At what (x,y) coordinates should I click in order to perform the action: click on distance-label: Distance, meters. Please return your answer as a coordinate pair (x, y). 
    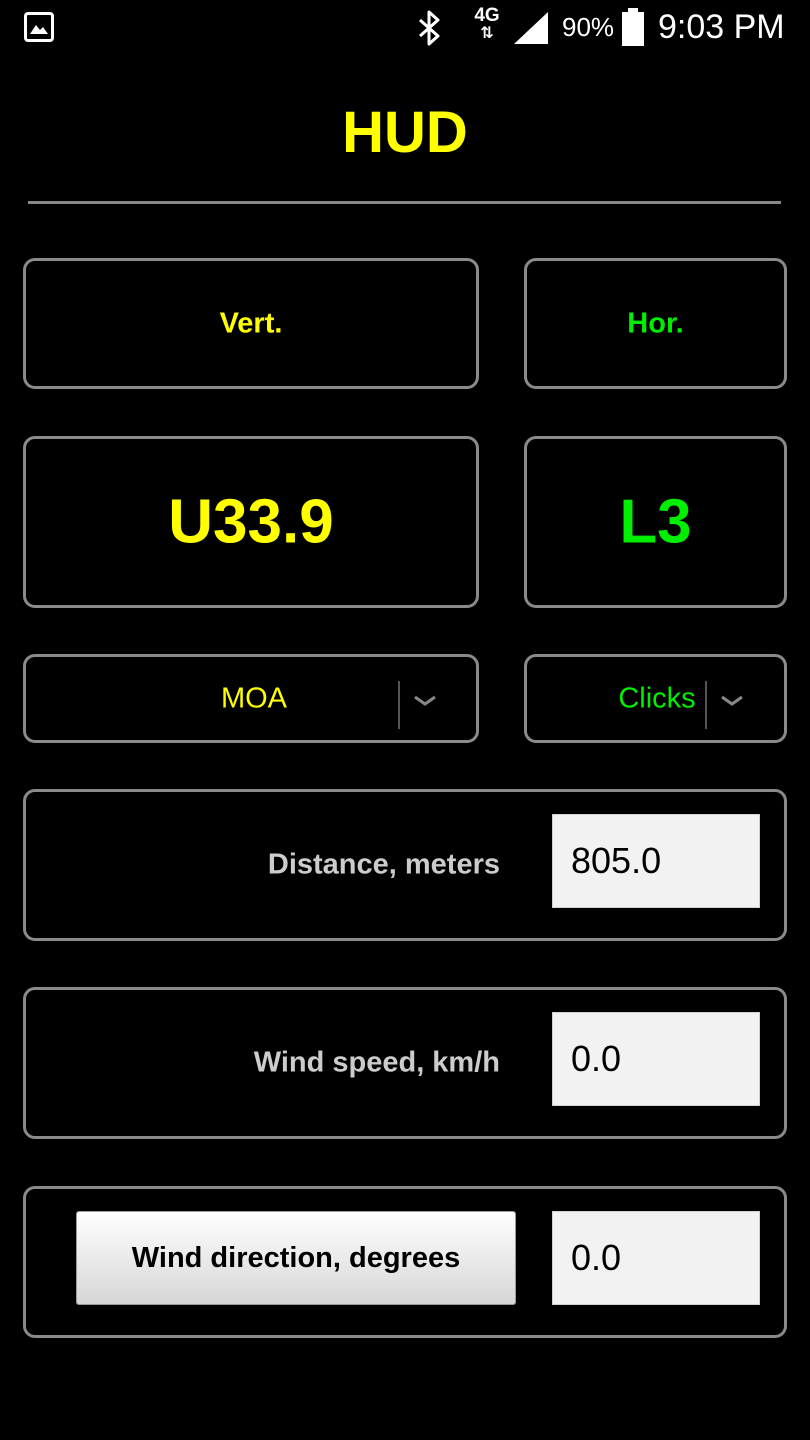
    Looking at the image, I should click on (383, 864).